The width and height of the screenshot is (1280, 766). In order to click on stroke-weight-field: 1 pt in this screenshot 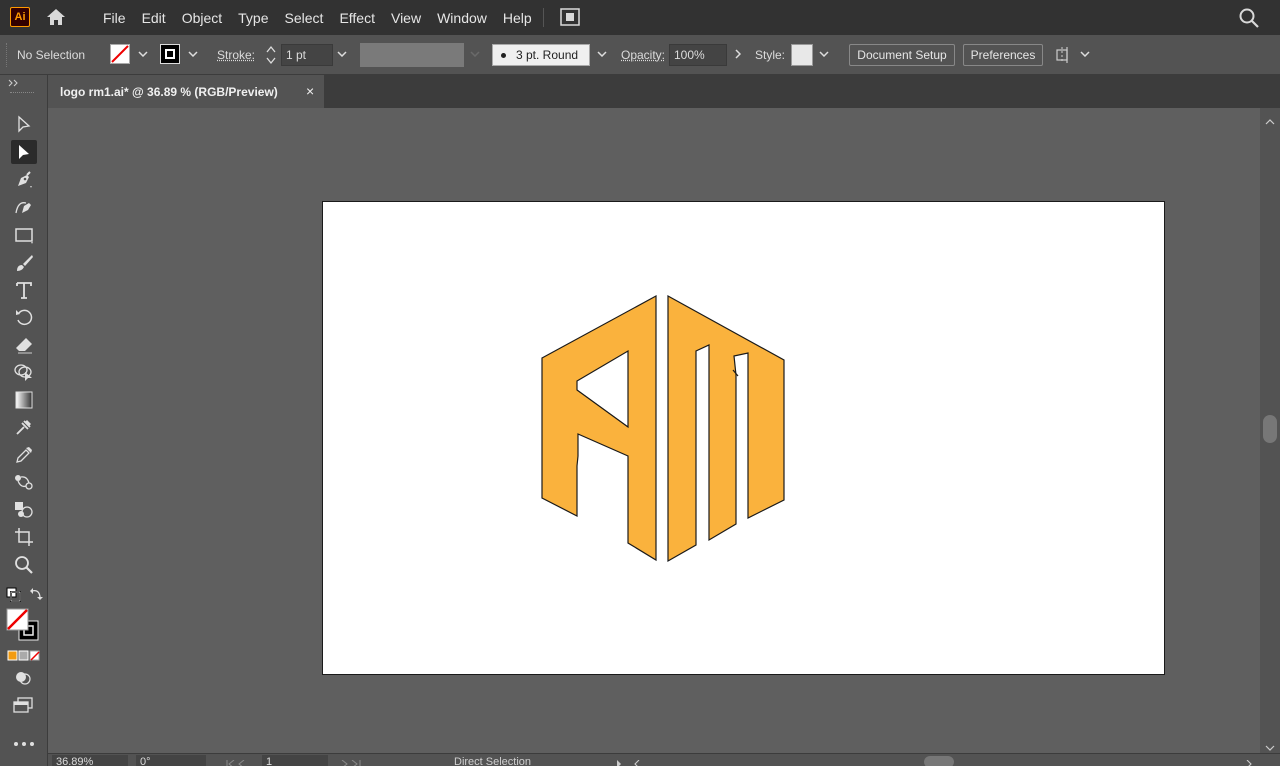, I will do `click(307, 55)`.